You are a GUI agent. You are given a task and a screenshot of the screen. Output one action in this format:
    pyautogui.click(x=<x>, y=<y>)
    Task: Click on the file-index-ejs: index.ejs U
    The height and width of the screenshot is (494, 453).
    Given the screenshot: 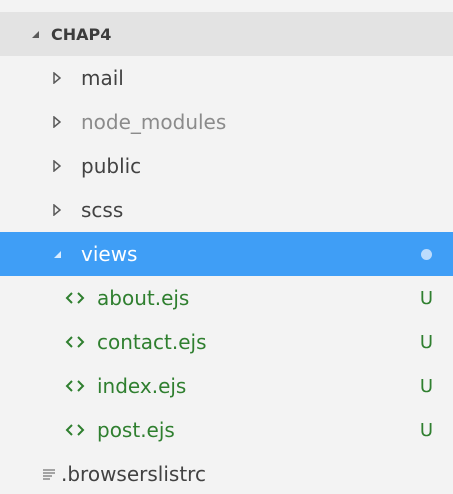 What is the action you would take?
    pyautogui.click(x=226, y=386)
    